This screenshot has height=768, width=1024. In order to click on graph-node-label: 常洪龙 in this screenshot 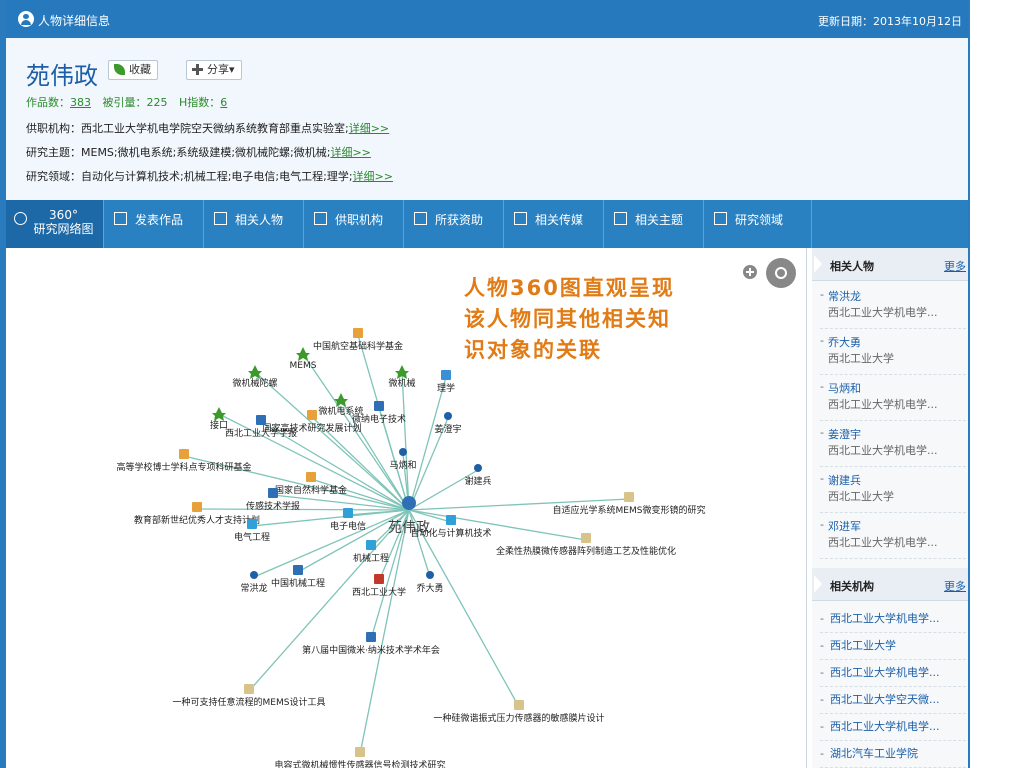, I will do `click(253, 588)`.